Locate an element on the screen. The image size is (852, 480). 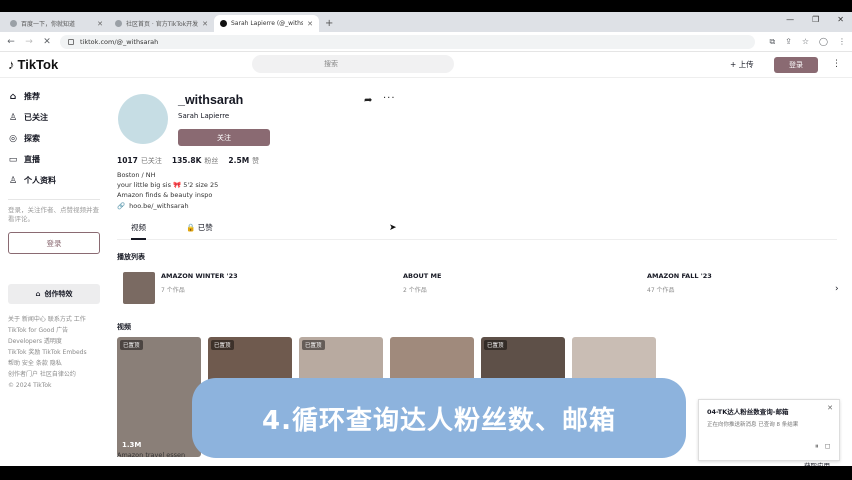
sidebar-item-label: 已关注 is located at coordinates (36, 117).